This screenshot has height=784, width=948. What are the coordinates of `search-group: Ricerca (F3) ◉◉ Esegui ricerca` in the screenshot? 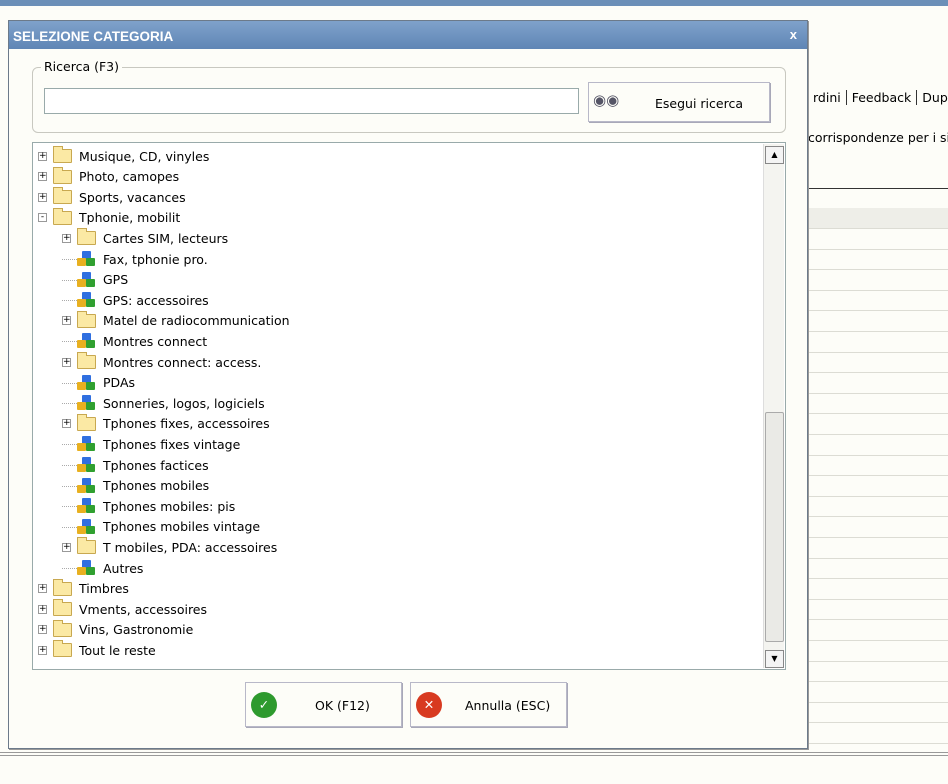 It's located at (409, 96).